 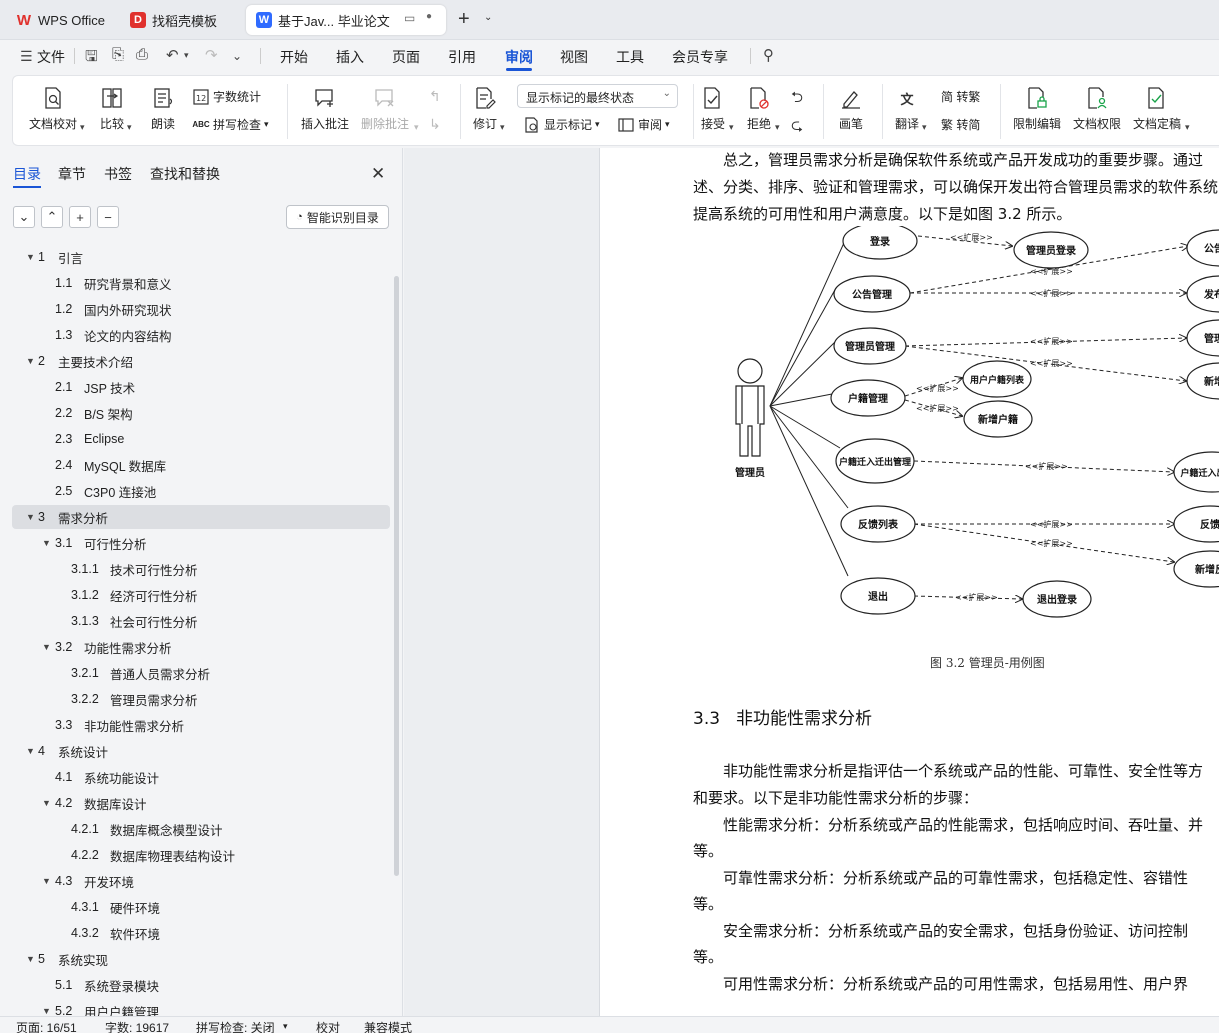 I want to click on page-indicator: 页面: 16/51, so click(x=46, y=1026).